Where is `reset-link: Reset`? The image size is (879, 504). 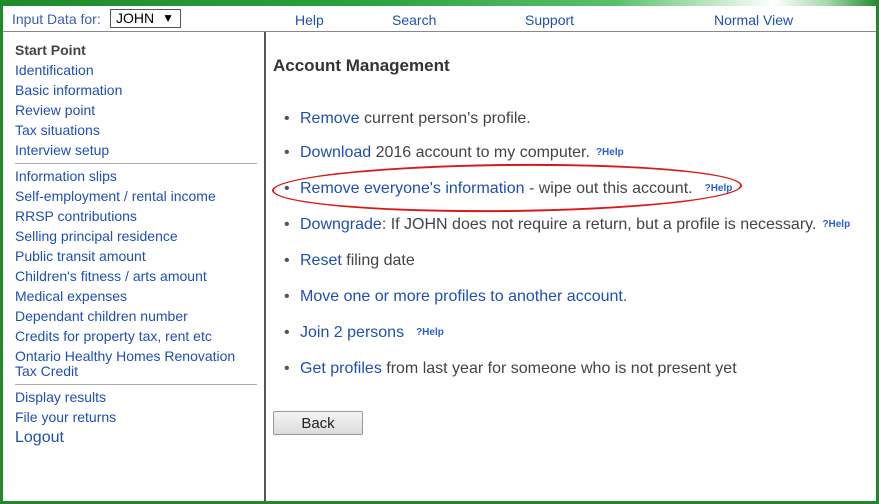 reset-link: Reset is located at coordinates (321, 260).